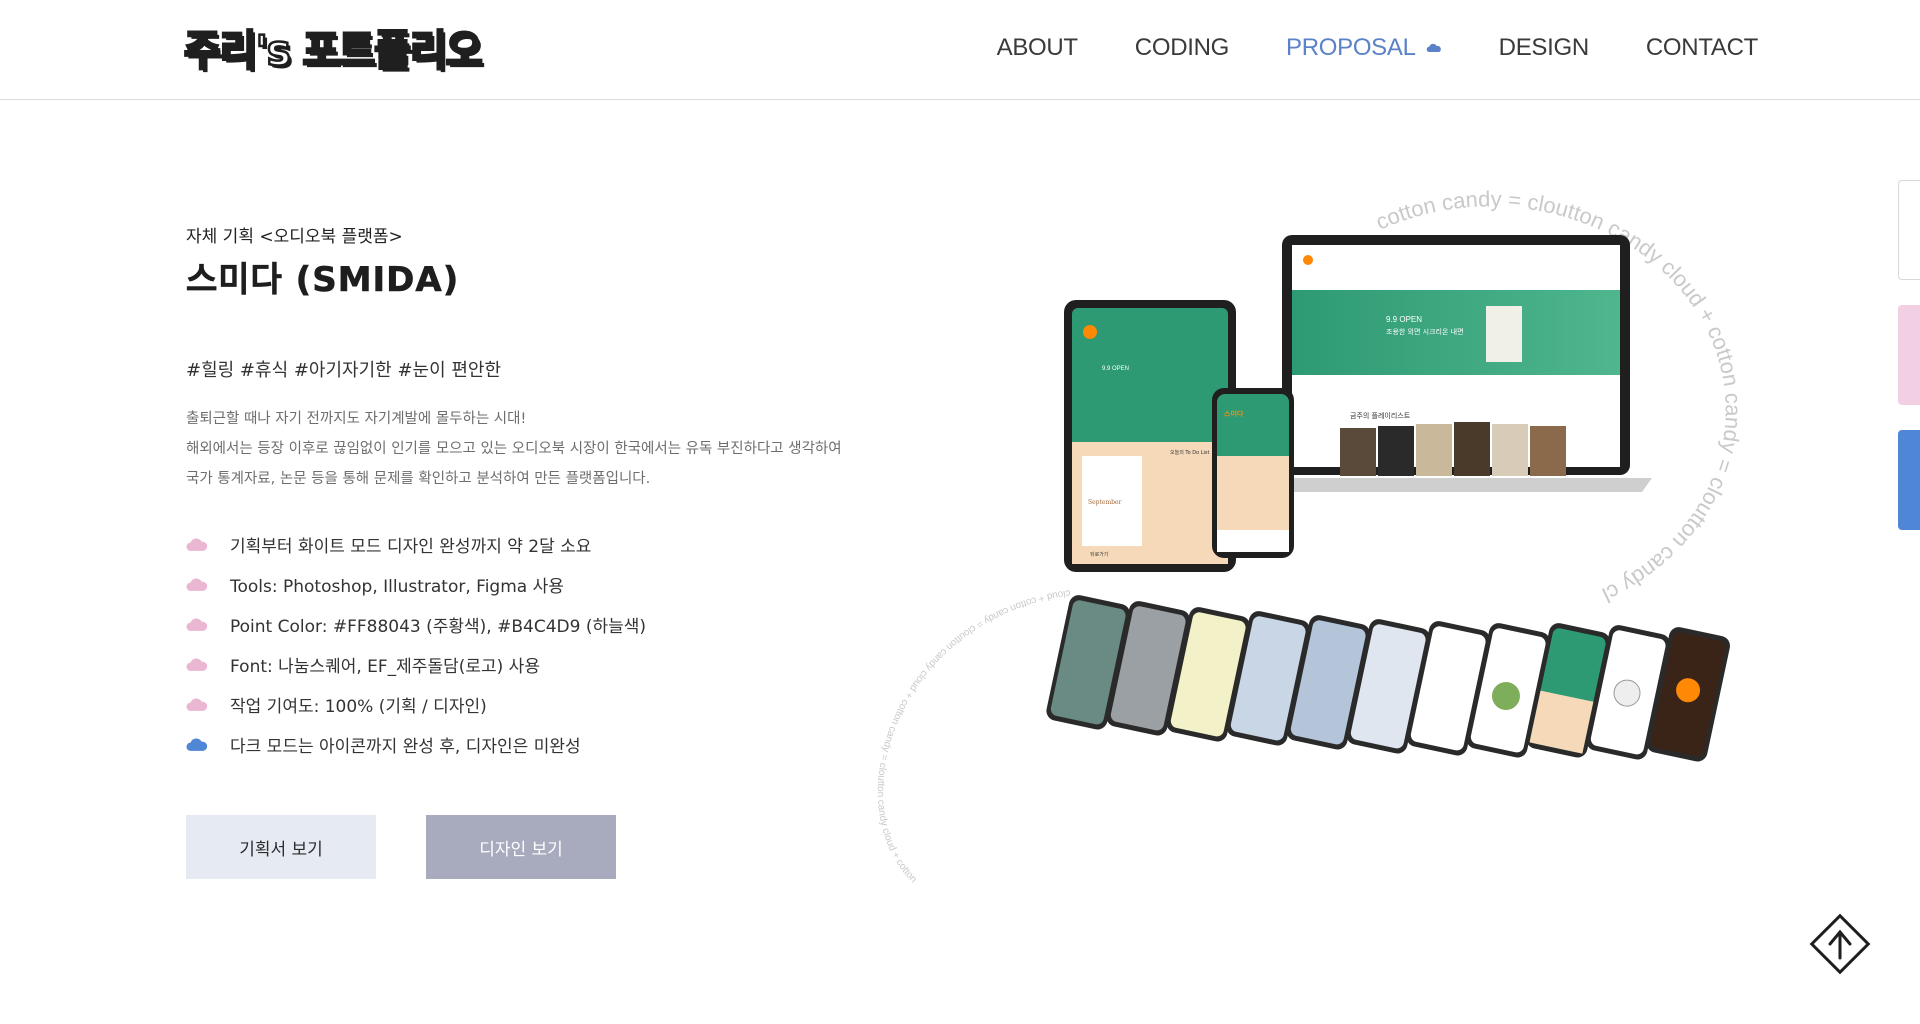  What do you see at coordinates (1388, 678) in the screenshot?
I see `phone-fan-mockups` at bounding box center [1388, 678].